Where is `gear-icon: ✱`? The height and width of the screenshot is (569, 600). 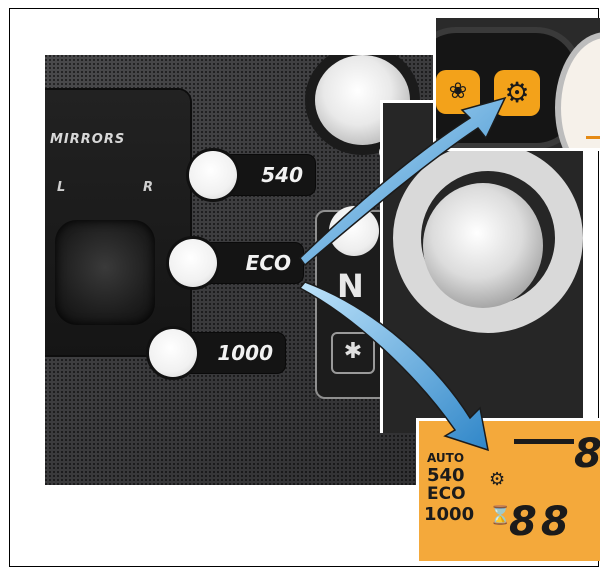
gear-icon: ✱ is located at coordinates (353, 353).